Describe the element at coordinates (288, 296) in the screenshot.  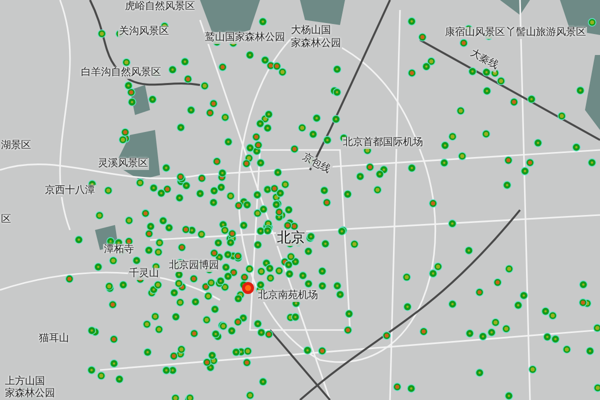
I see `place-label: 北京南苑机场` at that location.